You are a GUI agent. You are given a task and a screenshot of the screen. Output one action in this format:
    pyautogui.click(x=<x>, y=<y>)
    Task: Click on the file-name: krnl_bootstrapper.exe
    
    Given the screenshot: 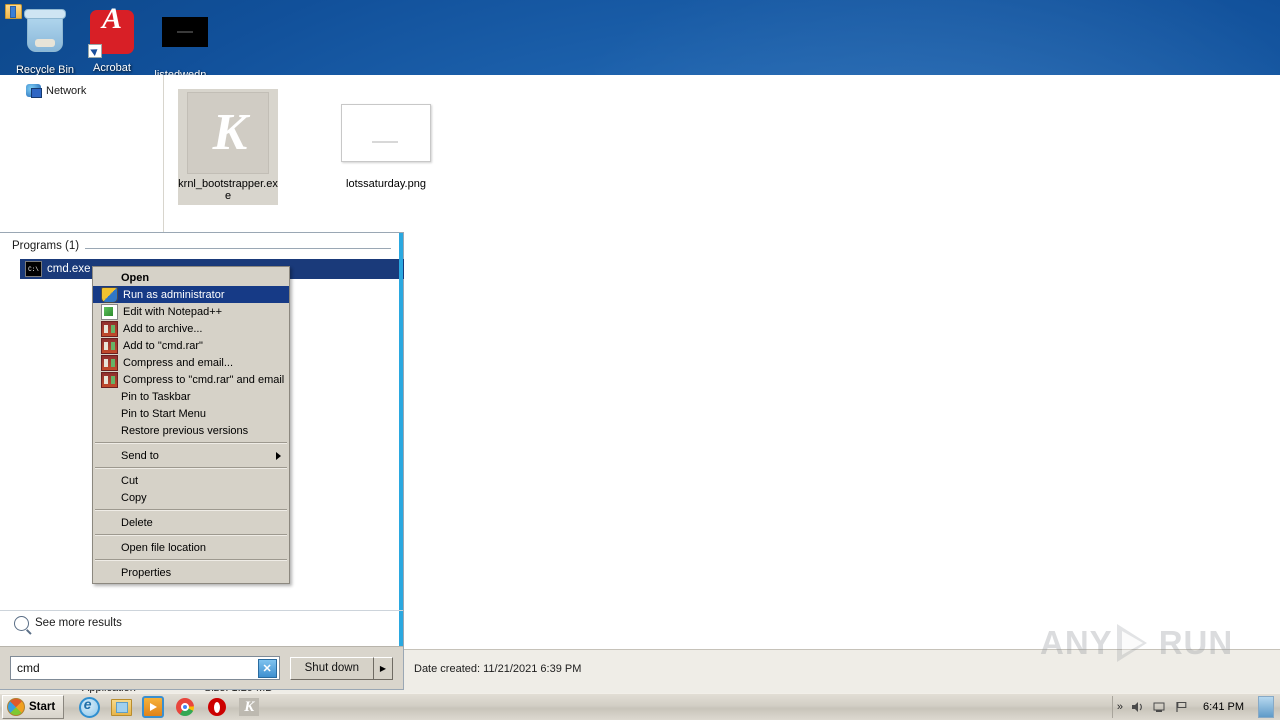 What is the action you would take?
    pyautogui.click(x=228, y=190)
    